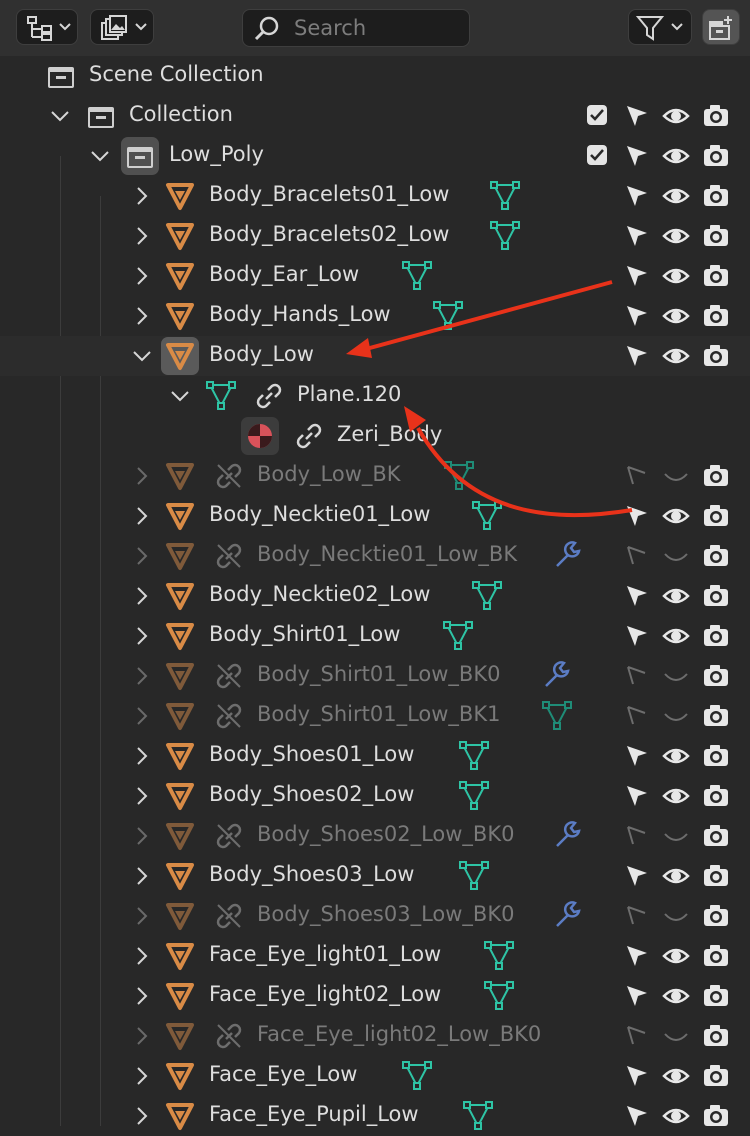 The width and height of the screenshot is (750, 1136). What do you see at coordinates (375, 316) in the screenshot?
I see `object-row: Body_Hands_Low` at bounding box center [375, 316].